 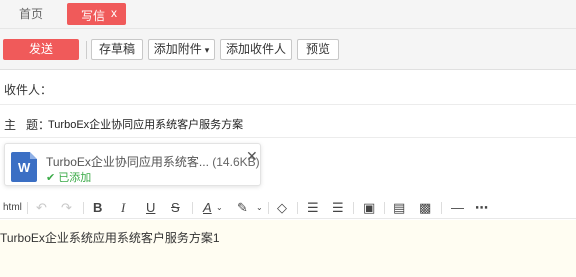 What do you see at coordinates (457, 208) in the screenshot?
I see `horizontal-rule-icon: —` at bounding box center [457, 208].